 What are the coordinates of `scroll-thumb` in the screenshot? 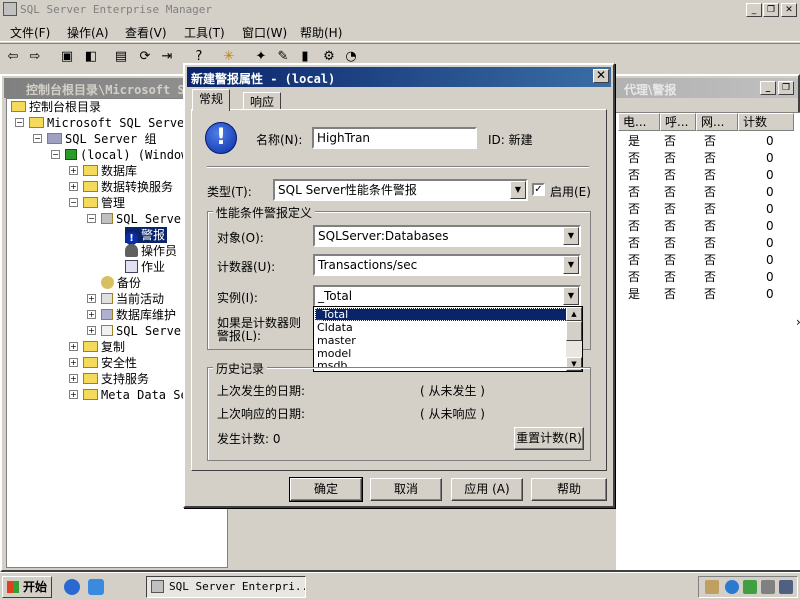 It's located at (574, 331).